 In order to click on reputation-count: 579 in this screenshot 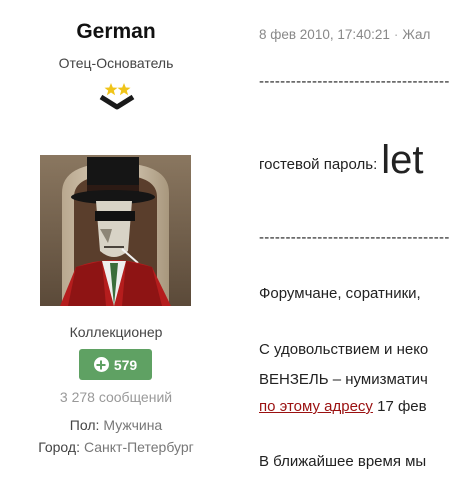, I will do `click(125, 364)`.